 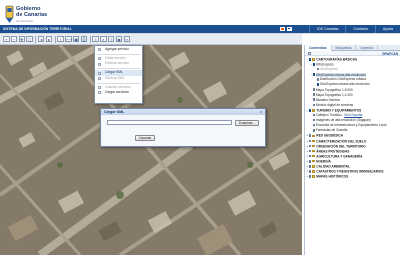 I want to click on layer-label: RED GEODÉSICA, so click(x=330, y=135).